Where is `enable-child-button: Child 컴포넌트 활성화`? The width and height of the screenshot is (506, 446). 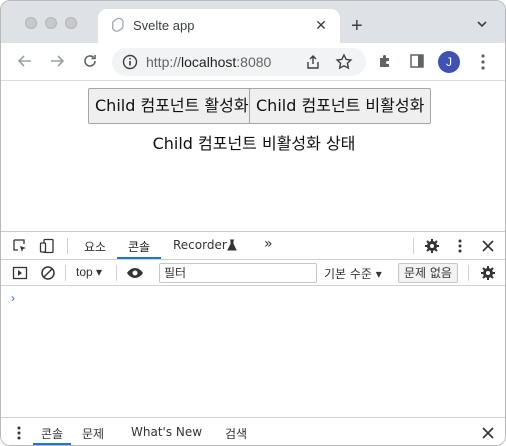 enable-child-button: Child 컴포넌트 활성화 is located at coordinates (172, 106).